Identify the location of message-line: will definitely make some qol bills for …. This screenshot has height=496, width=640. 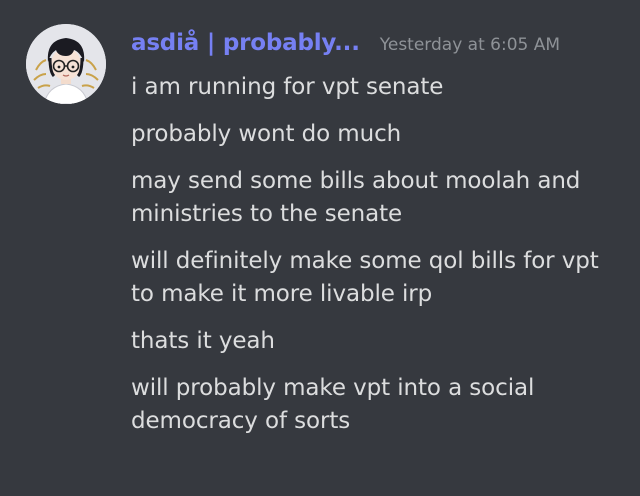
(365, 277).